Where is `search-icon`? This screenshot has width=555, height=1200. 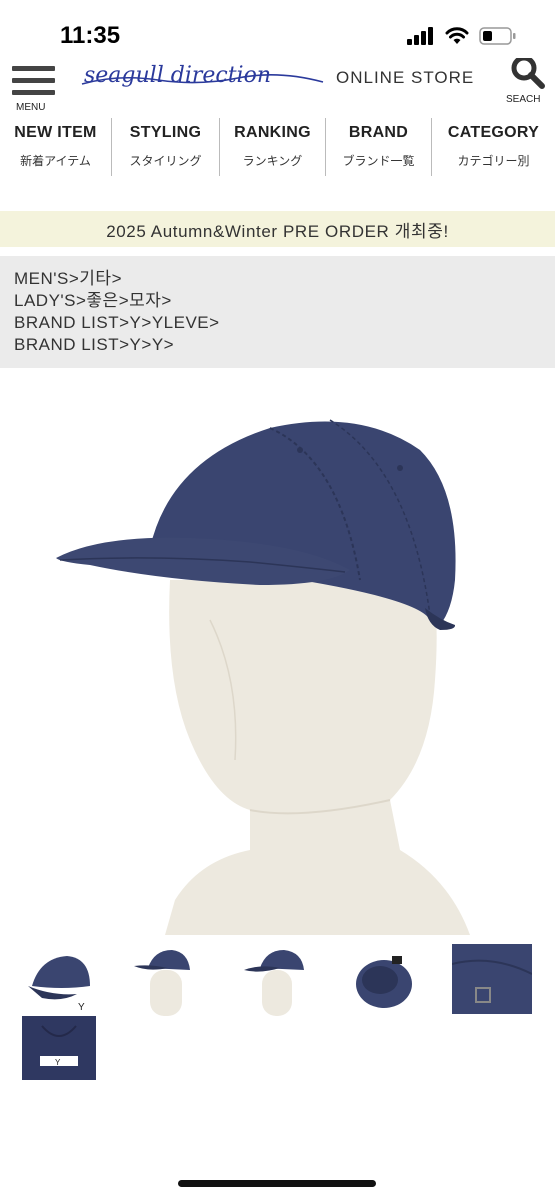
search-icon is located at coordinates (528, 72).